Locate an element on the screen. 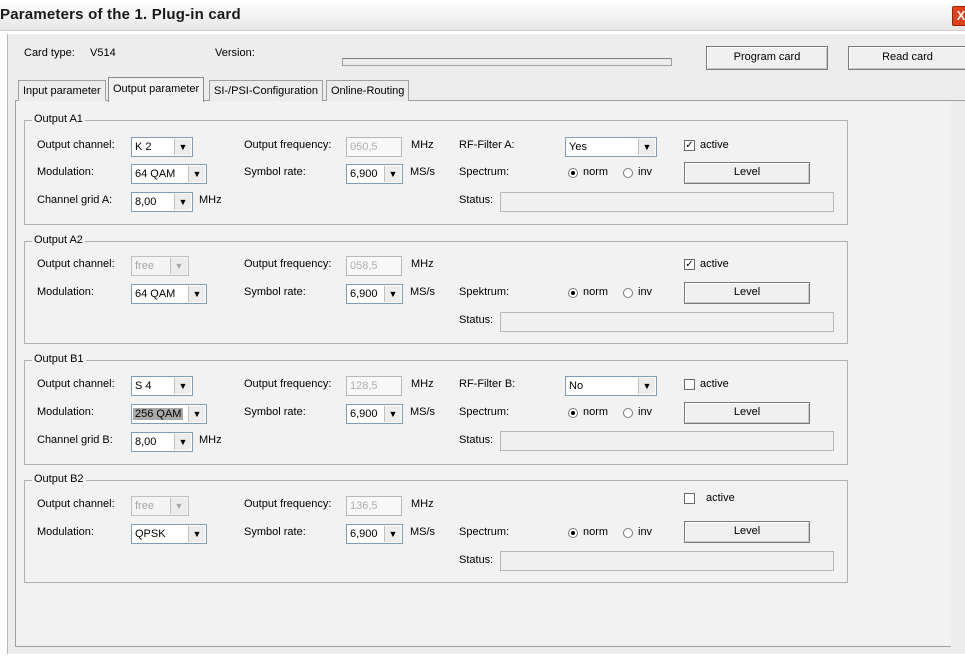  group-title: Output B1 is located at coordinates (59, 359).